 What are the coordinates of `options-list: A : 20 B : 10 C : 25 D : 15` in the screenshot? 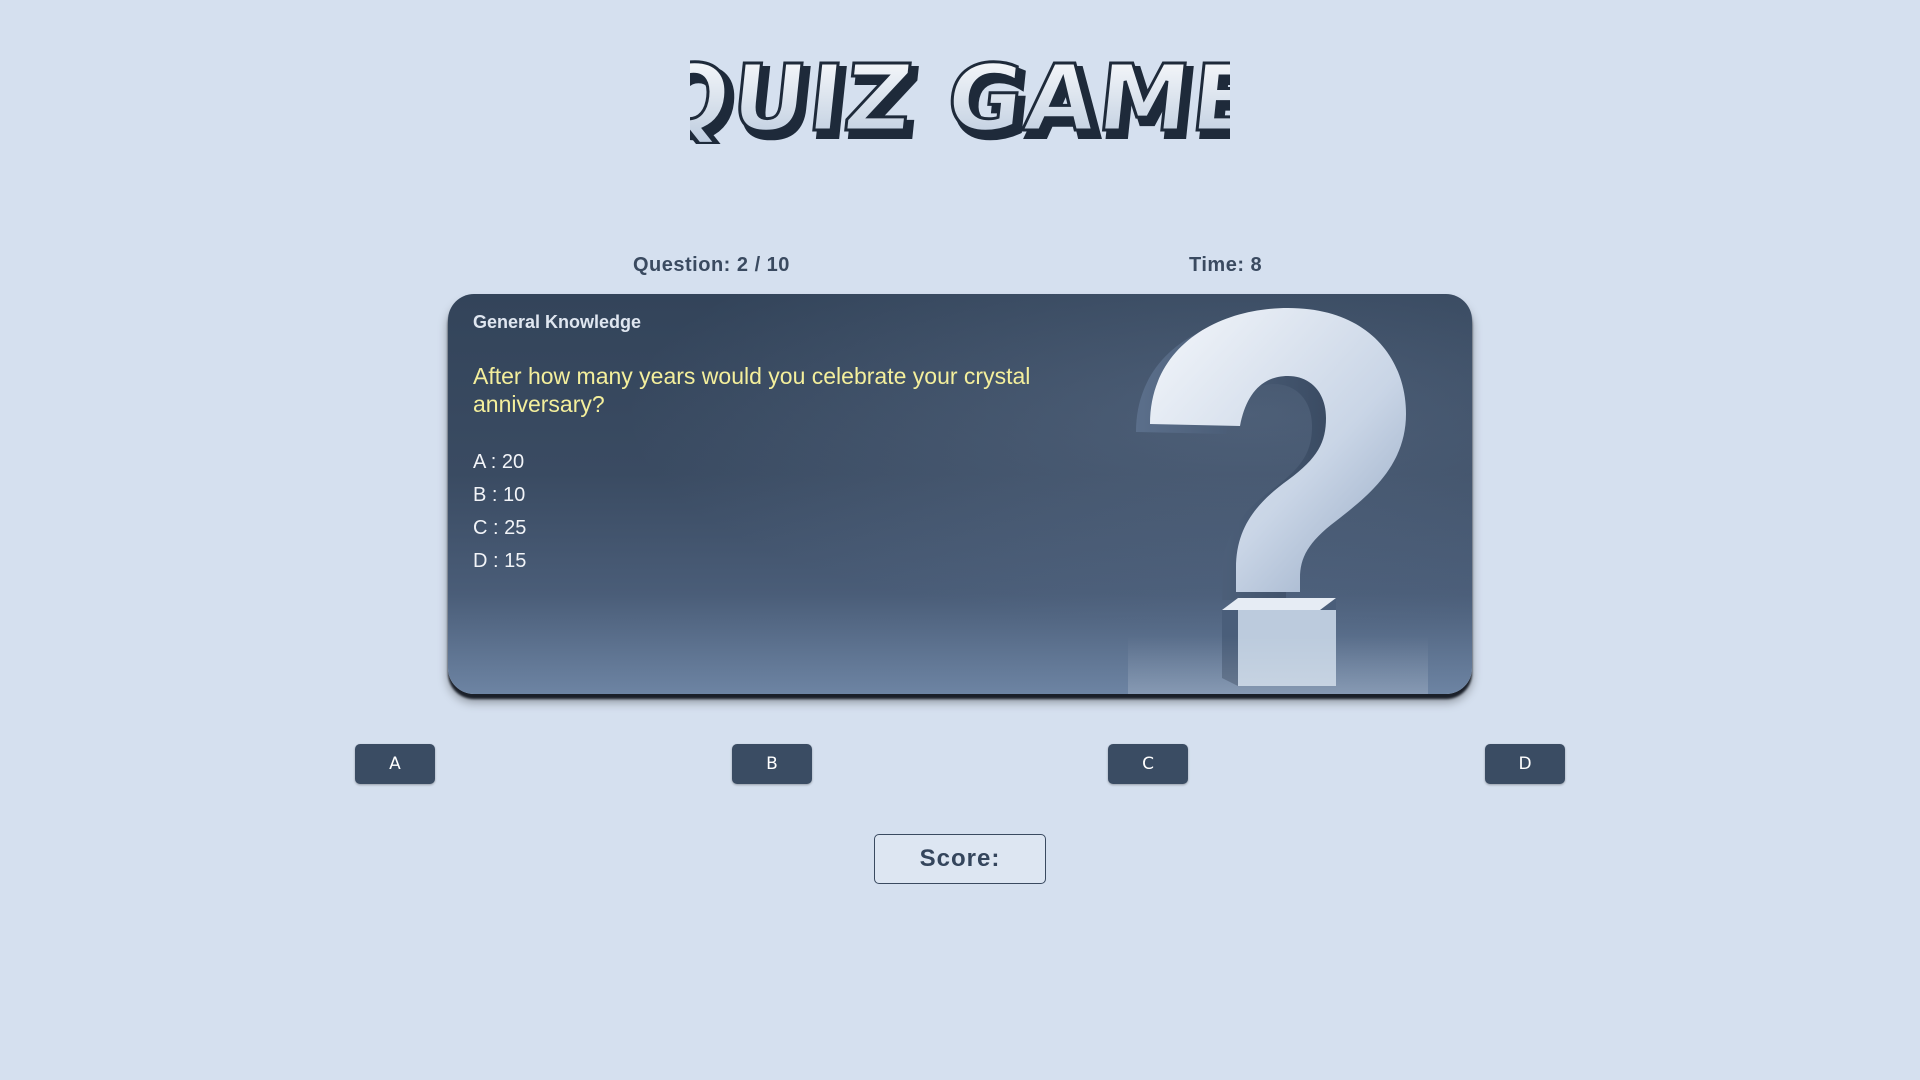 It's located at (499, 512).